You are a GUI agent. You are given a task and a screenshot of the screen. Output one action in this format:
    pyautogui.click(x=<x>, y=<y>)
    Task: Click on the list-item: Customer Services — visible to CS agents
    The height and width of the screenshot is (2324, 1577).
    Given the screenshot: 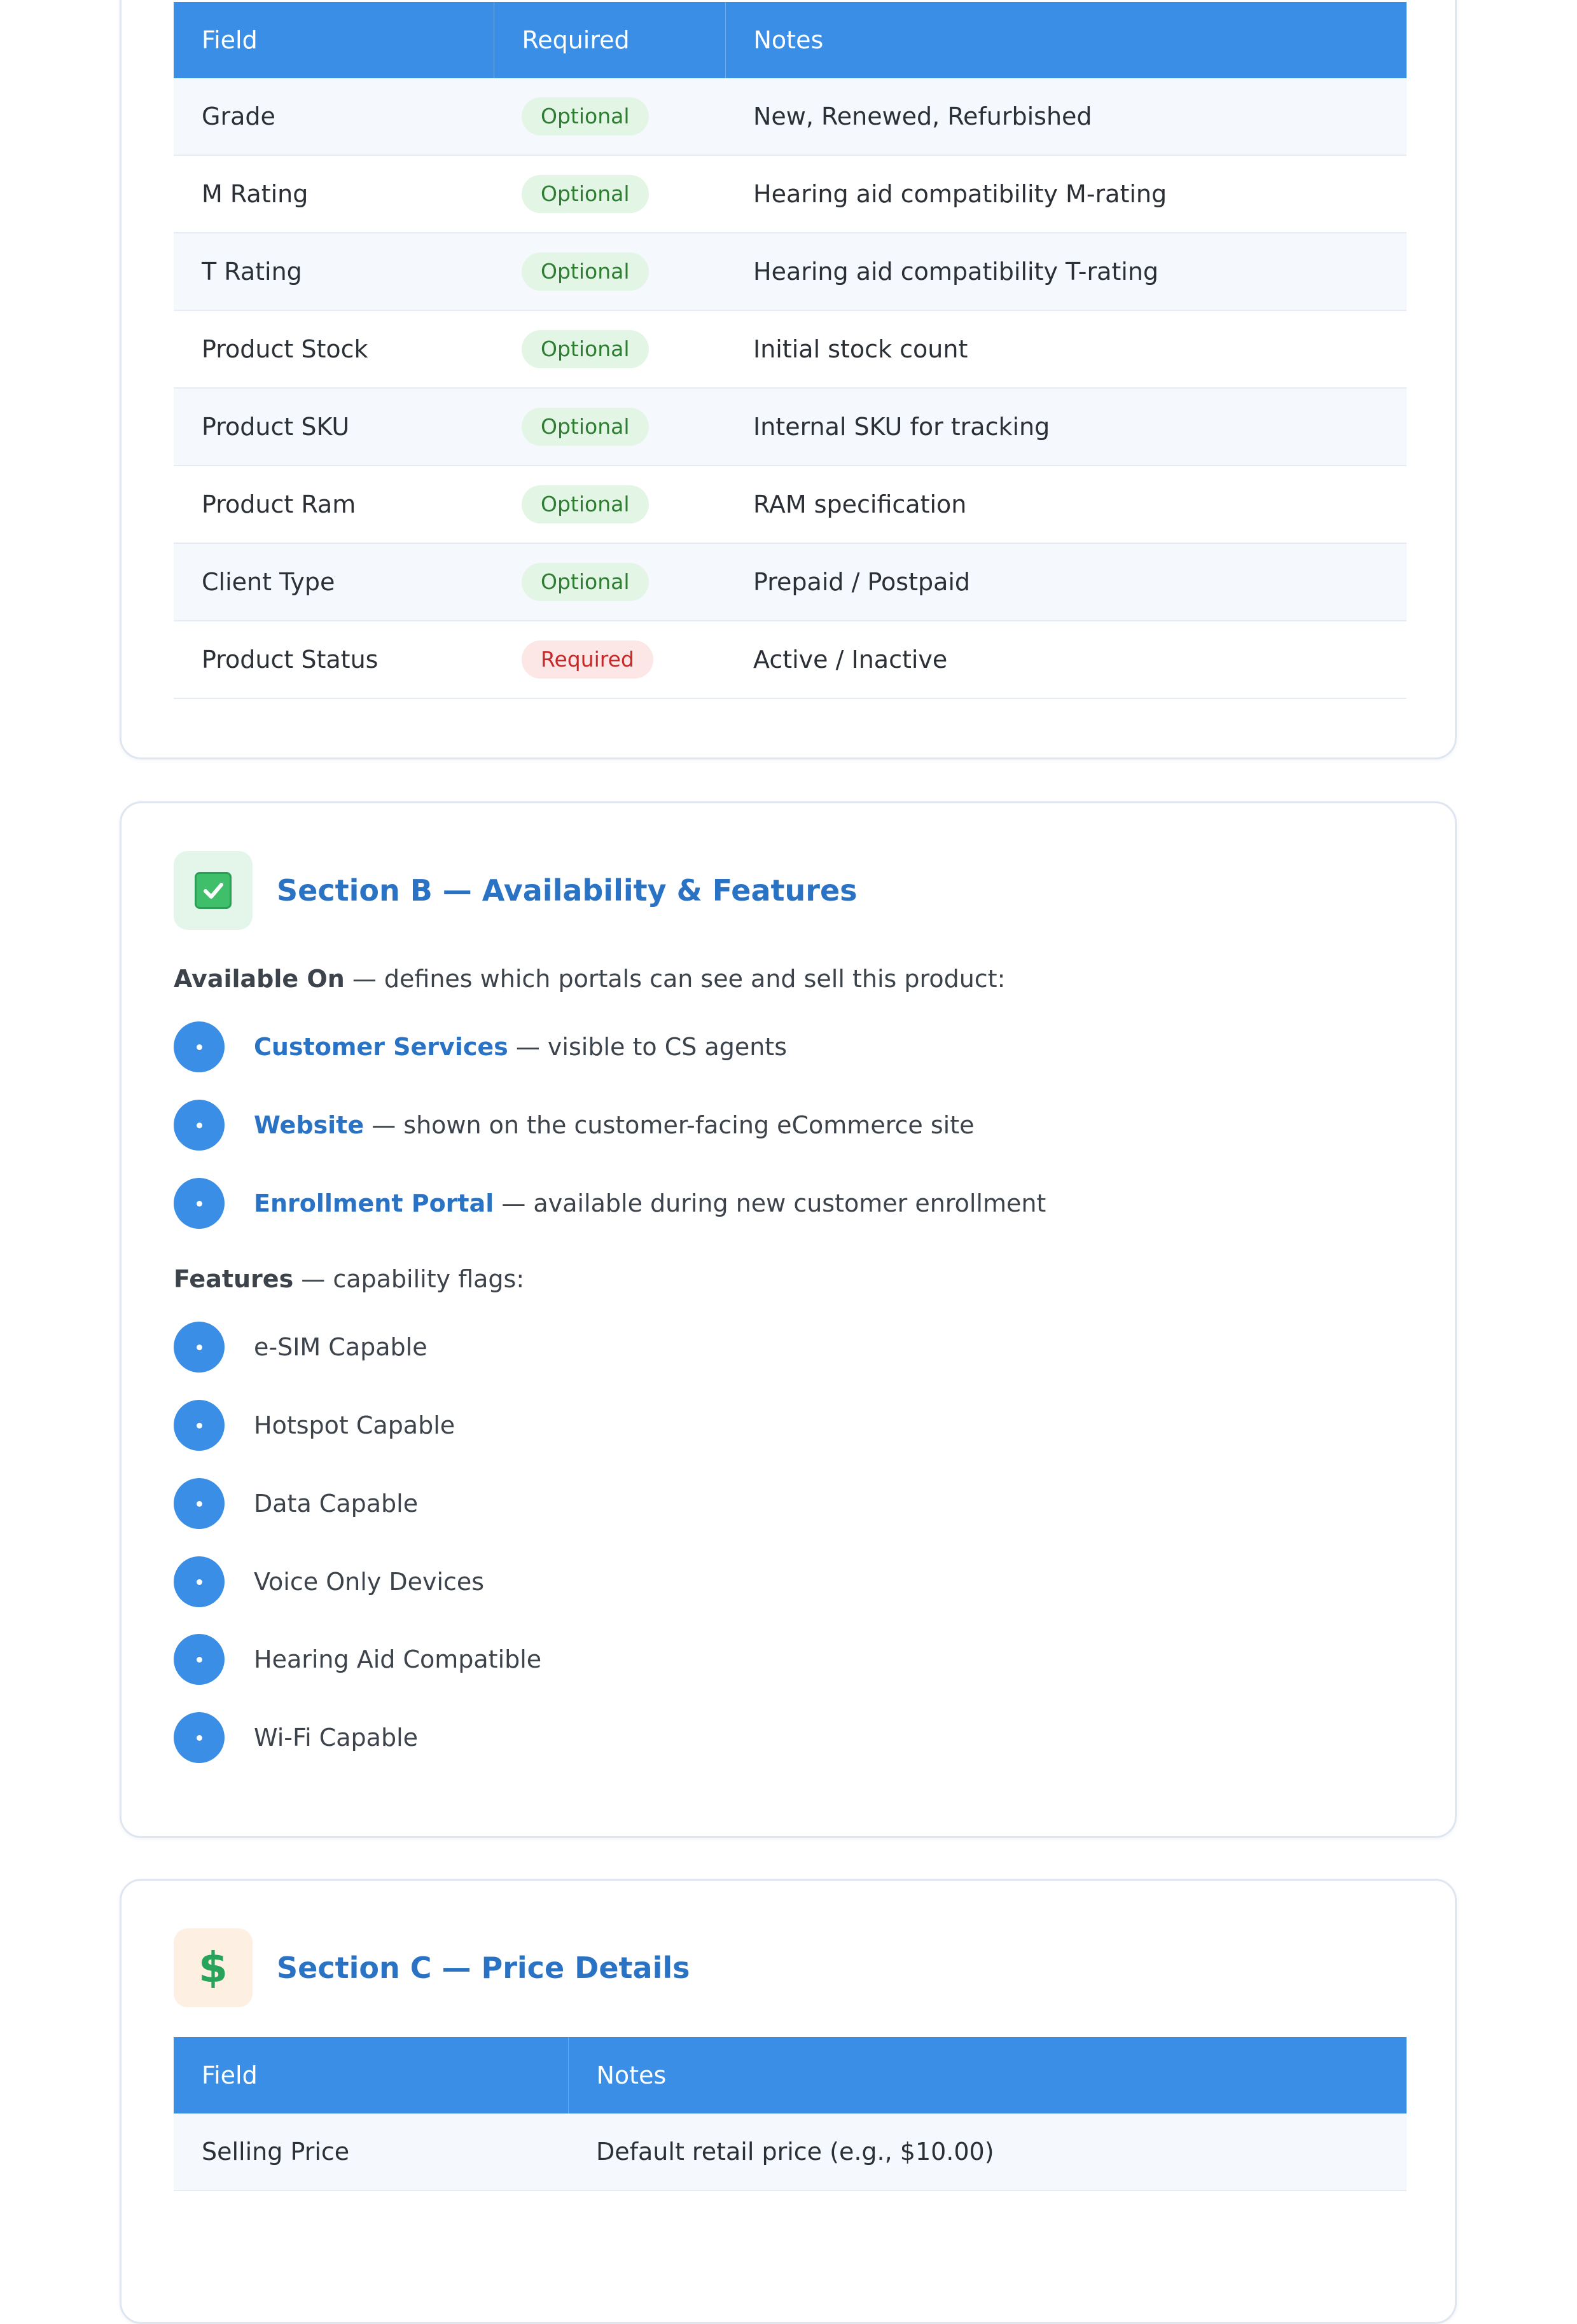 What is the action you would take?
    pyautogui.click(x=481, y=1046)
    